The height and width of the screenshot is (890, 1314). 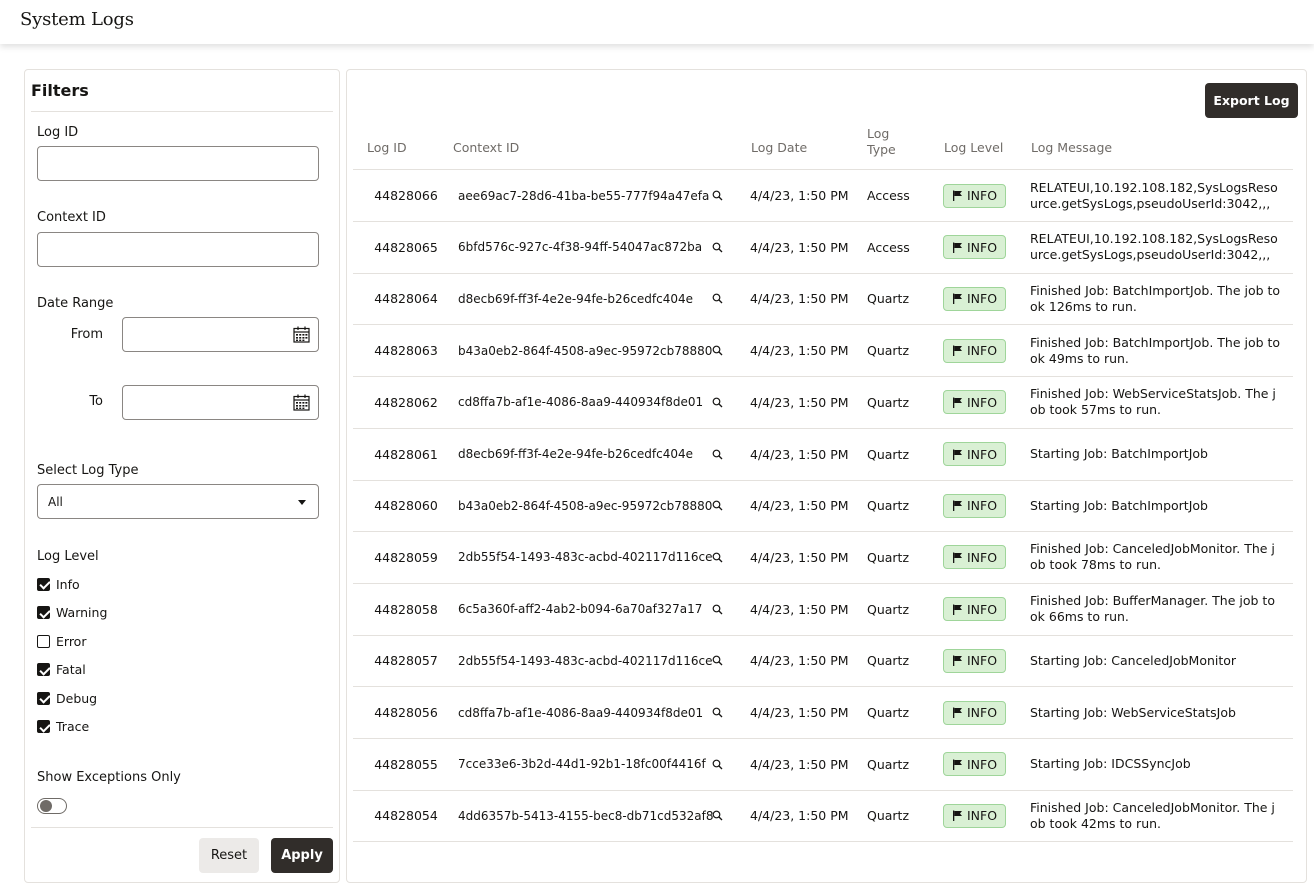 What do you see at coordinates (406, 299) in the screenshot?
I see `log-id-cell: 44828064` at bounding box center [406, 299].